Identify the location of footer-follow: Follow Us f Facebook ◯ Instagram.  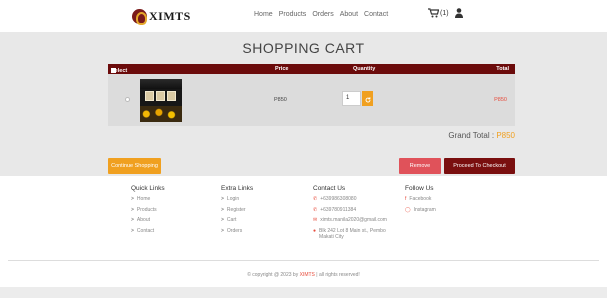
(420, 201).